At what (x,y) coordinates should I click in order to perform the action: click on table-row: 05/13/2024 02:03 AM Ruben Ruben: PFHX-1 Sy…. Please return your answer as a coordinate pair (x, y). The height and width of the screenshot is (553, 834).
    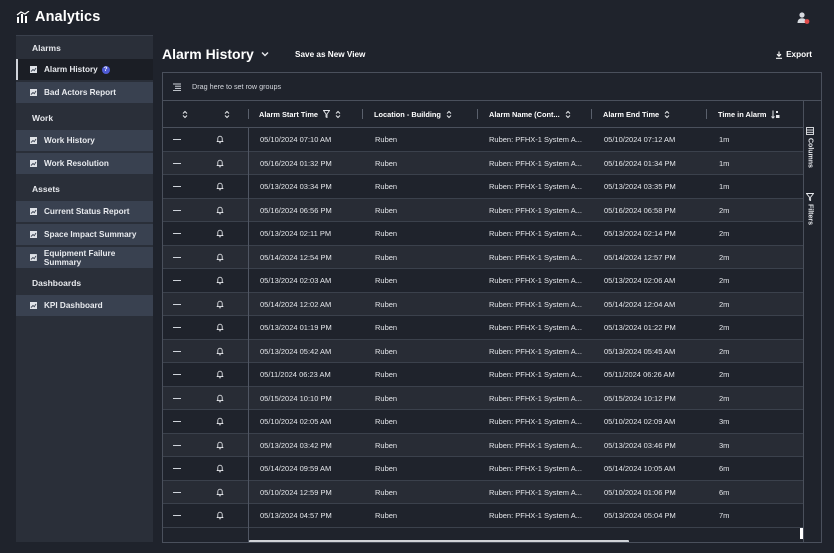
    Looking at the image, I should click on (483, 281).